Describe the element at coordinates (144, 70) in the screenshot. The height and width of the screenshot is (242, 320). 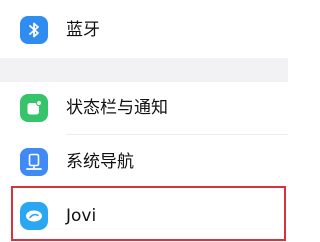
I see `section-gap` at that location.